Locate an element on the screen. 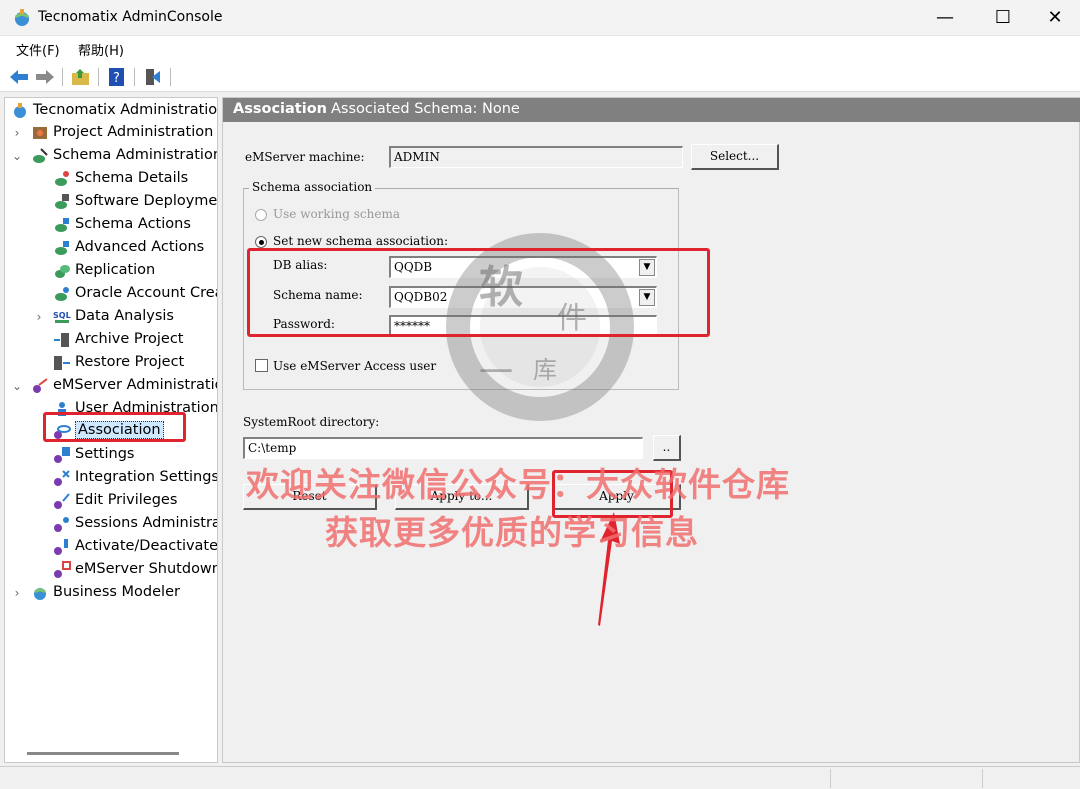 This screenshot has height=789, width=1080. horizontal-scrollbar is located at coordinates (103, 753).